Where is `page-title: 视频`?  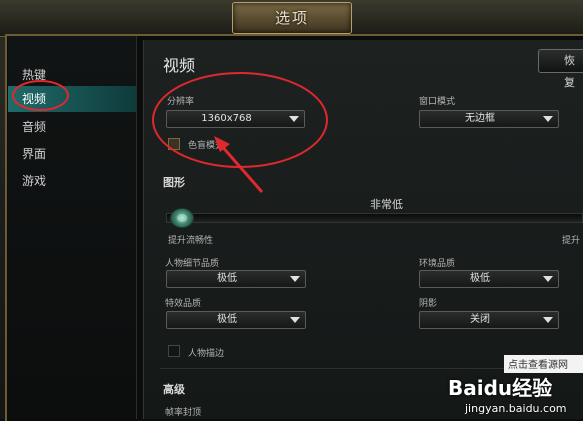 page-title: 视频 is located at coordinates (179, 65).